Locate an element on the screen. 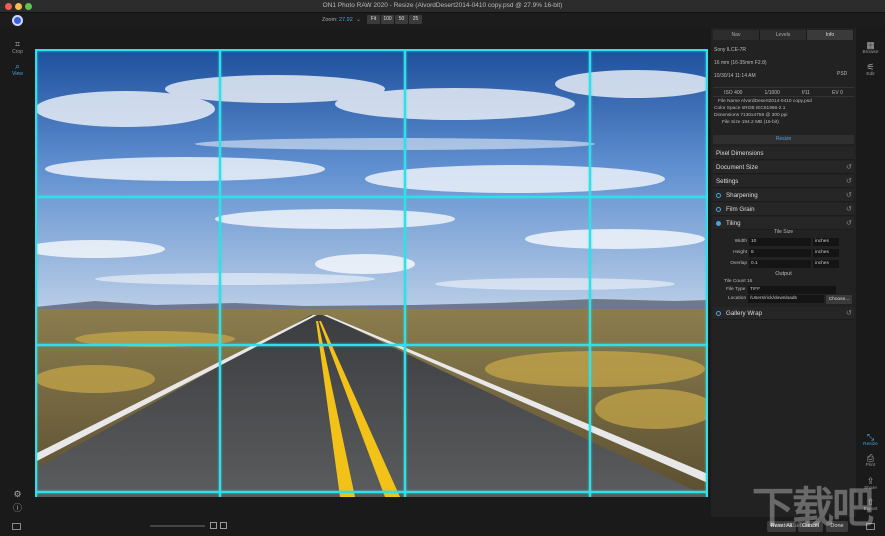 The image size is (885, 536). tile-width-row: Width 10 inches is located at coordinates (783, 242).